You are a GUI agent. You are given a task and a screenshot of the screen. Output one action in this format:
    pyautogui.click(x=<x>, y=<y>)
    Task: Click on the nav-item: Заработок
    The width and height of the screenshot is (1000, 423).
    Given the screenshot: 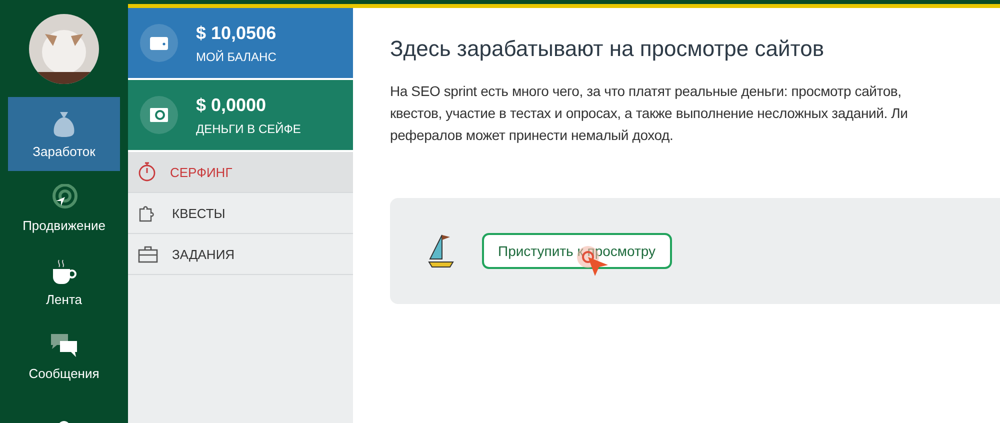 What is the action you would take?
    pyautogui.click(x=64, y=134)
    